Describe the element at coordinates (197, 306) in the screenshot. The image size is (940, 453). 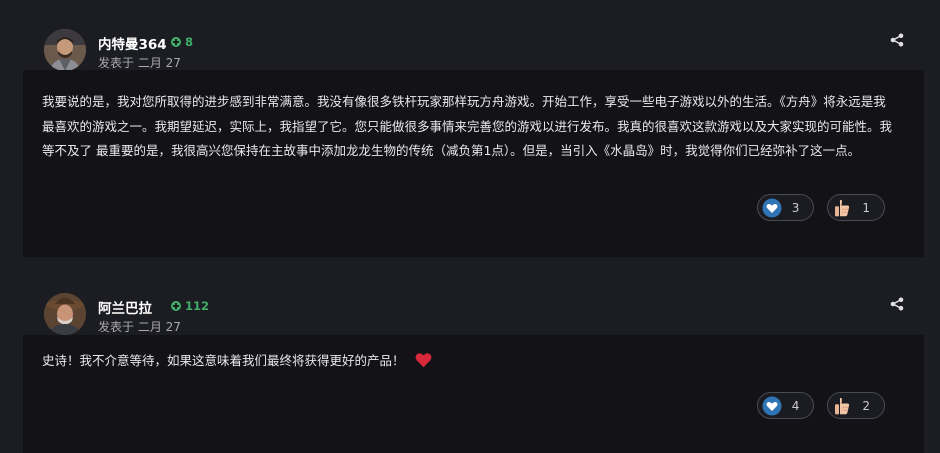
I see `reputation-count: 112` at that location.